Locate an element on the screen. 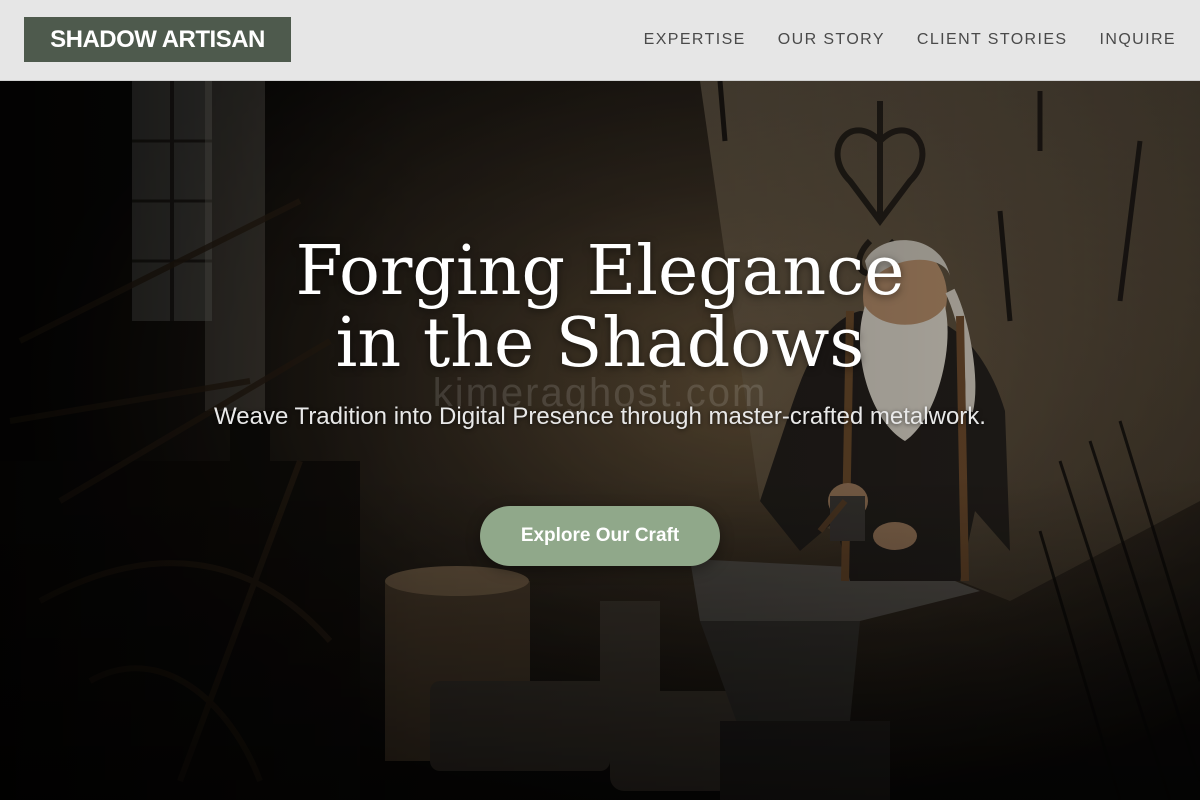 This screenshot has height=800, width=1200. hero-title-line-2: in the Shadows is located at coordinates (600, 343).